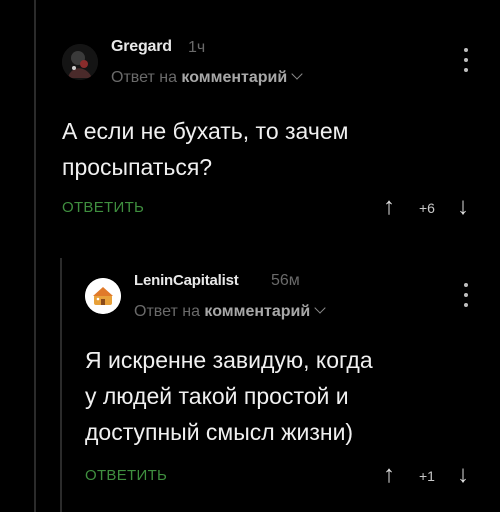 The image size is (500, 512). What do you see at coordinates (205, 131) in the screenshot?
I see `comment-line: А если не бухать, то зачем` at bounding box center [205, 131].